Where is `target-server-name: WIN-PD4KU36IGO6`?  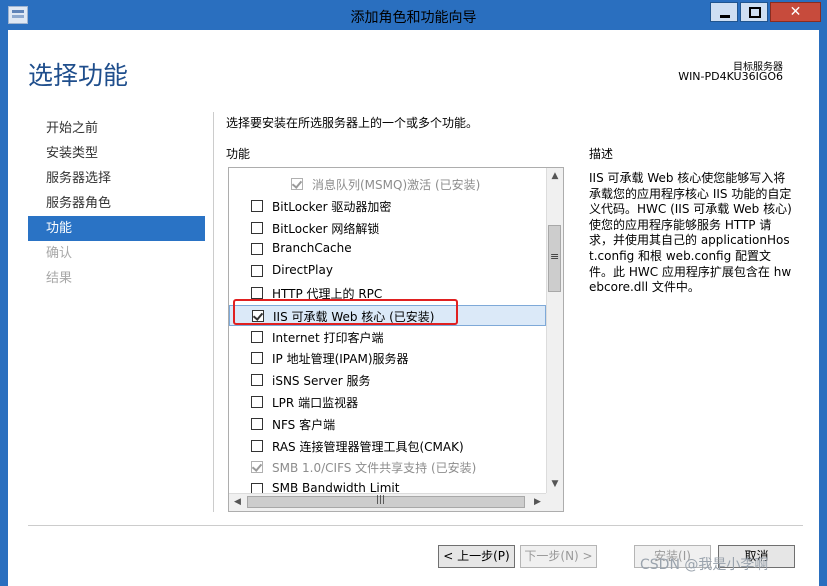
target-server-name: WIN-PD4KU36IGO6 is located at coordinates (730, 76).